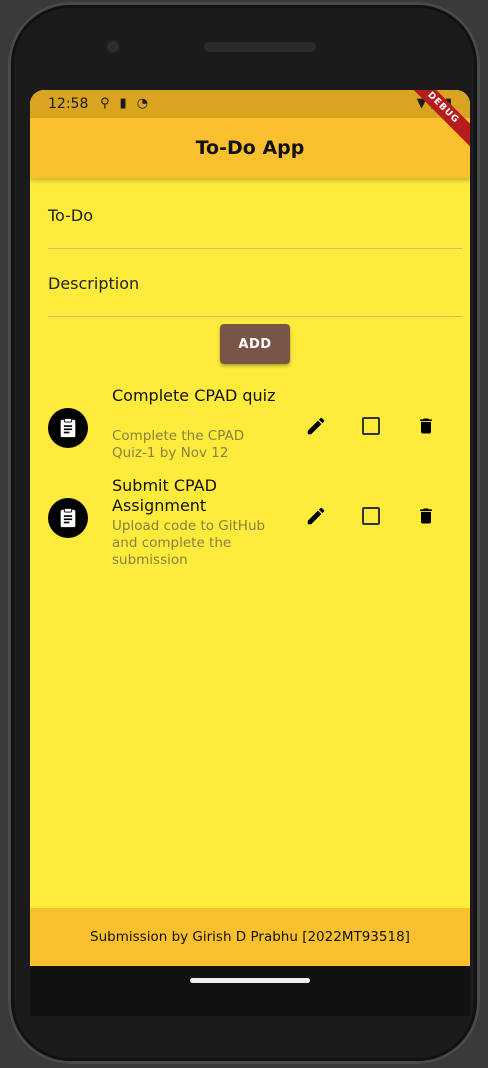  Describe the element at coordinates (71, 215) in the screenshot. I see `todo-input-label: To-Do` at that location.